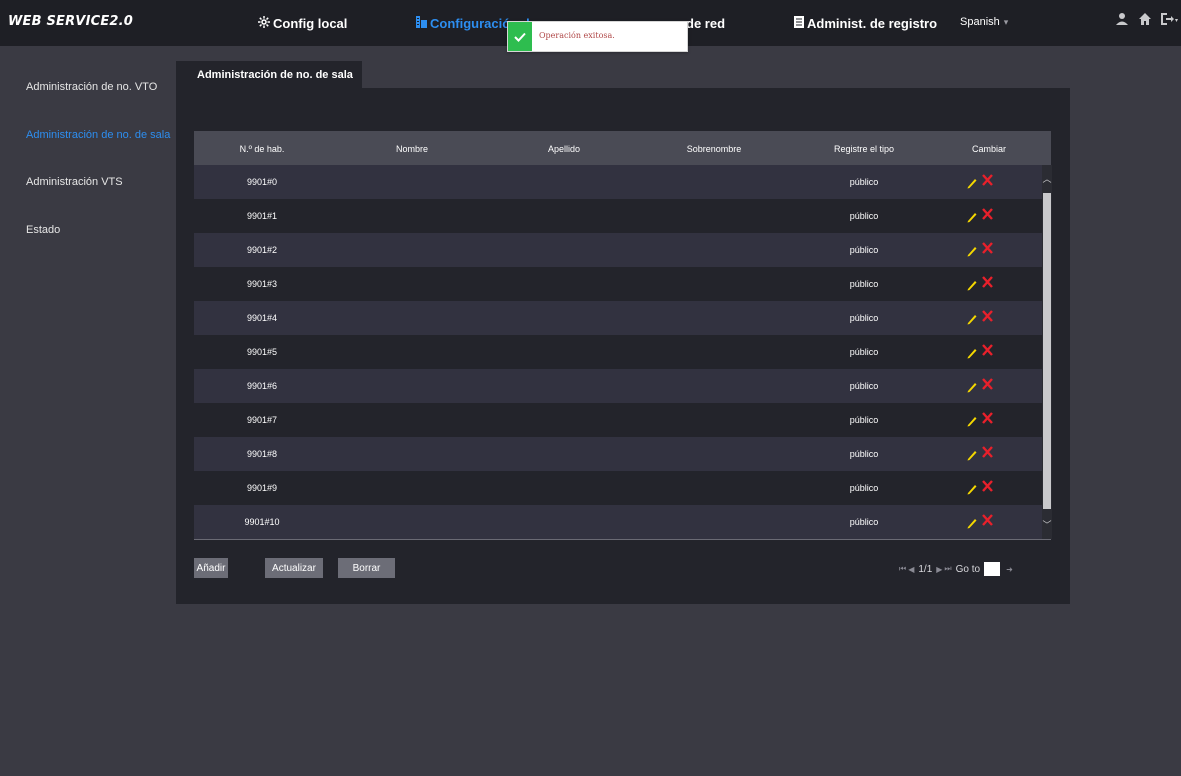  What do you see at coordinates (618, 216) in the screenshot?
I see `table-row: 9901#1 público` at bounding box center [618, 216].